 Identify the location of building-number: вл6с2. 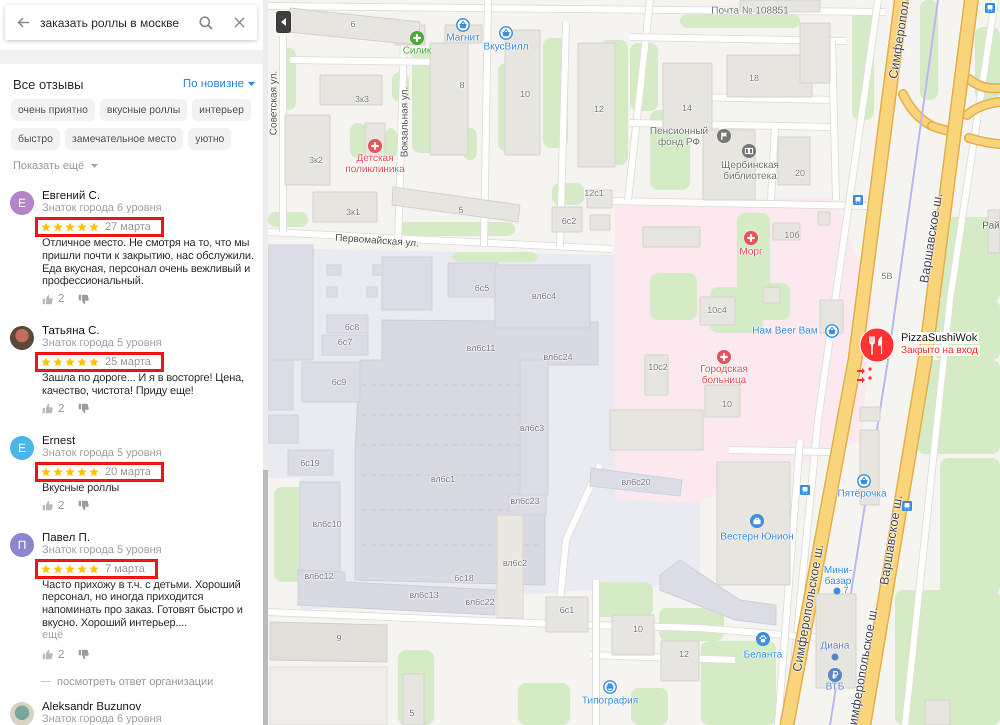
(515, 564).